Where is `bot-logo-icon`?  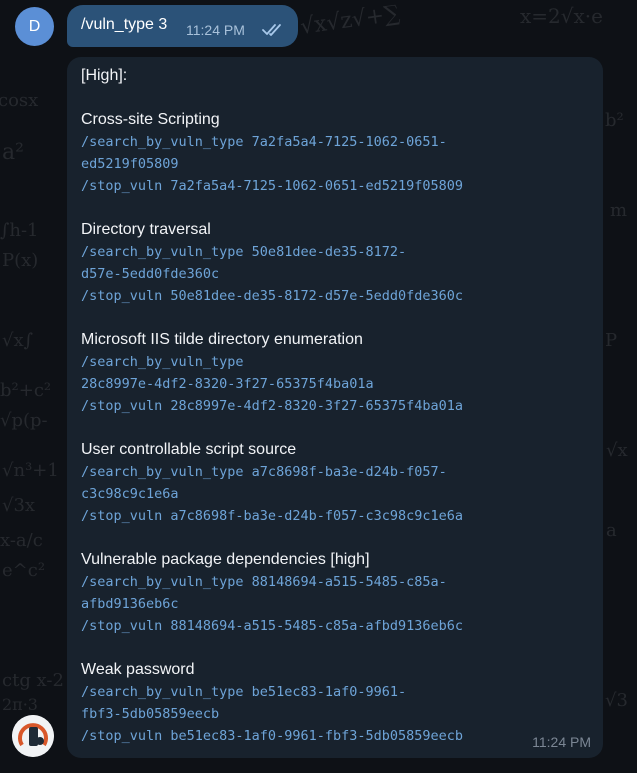
bot-logo-icon is located at coordinates (33, 736).